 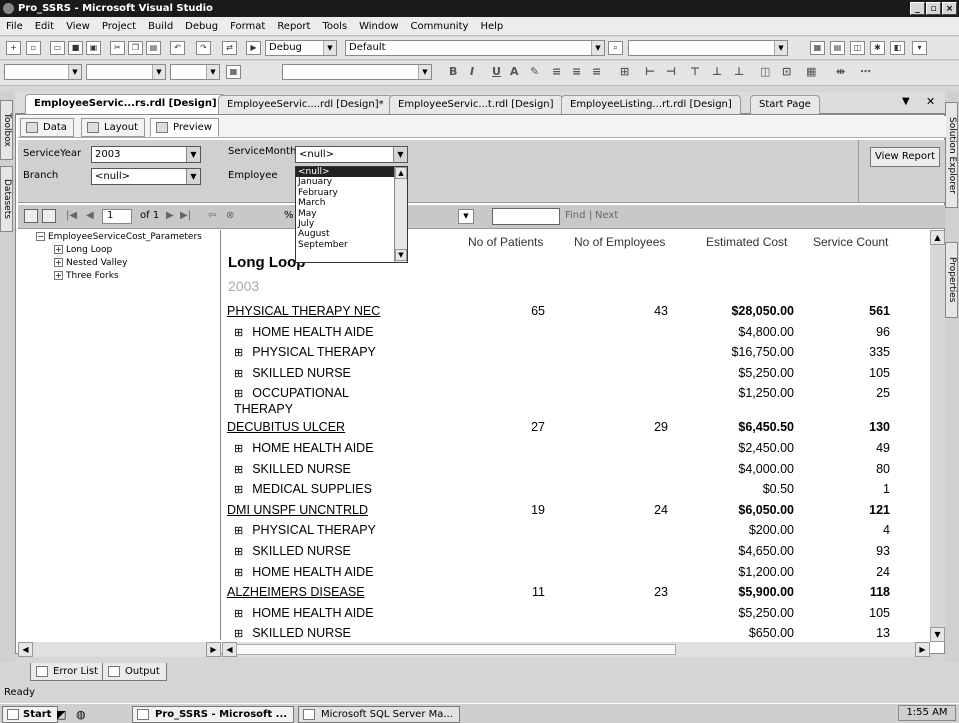 What do you see at coordinates (401, 255) in the screenshot?
I see `scroll-down-icon: ▼` at bounding box center [401, 255].